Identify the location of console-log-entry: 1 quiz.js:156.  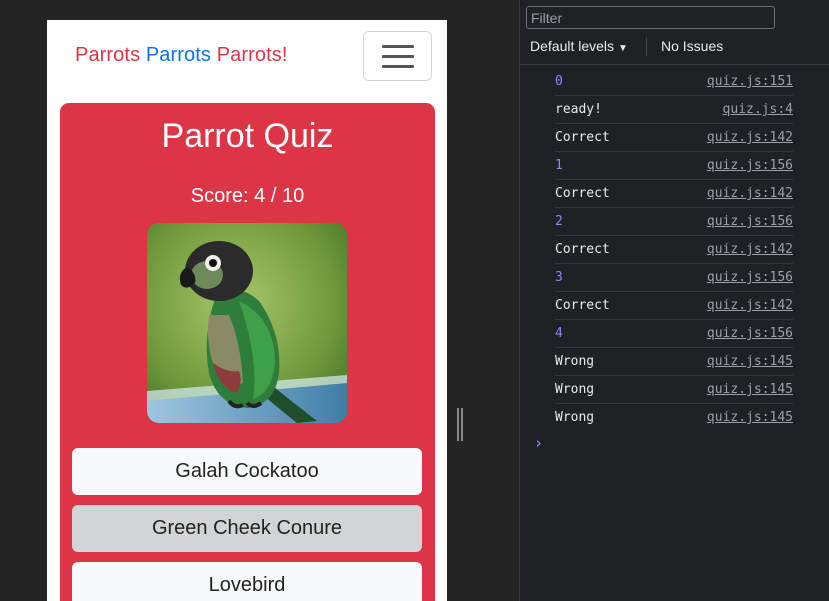
(674, 166).